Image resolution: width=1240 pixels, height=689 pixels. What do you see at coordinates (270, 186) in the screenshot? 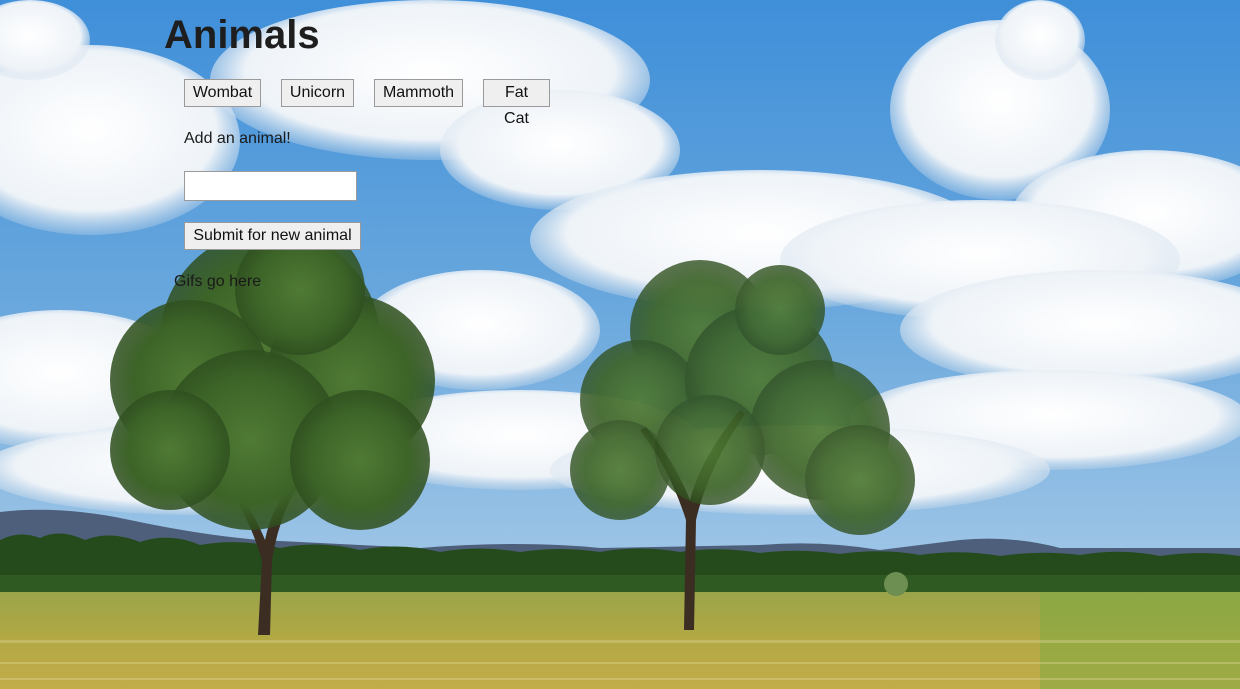
I see `animal-input` at bounding box center [270, 186].